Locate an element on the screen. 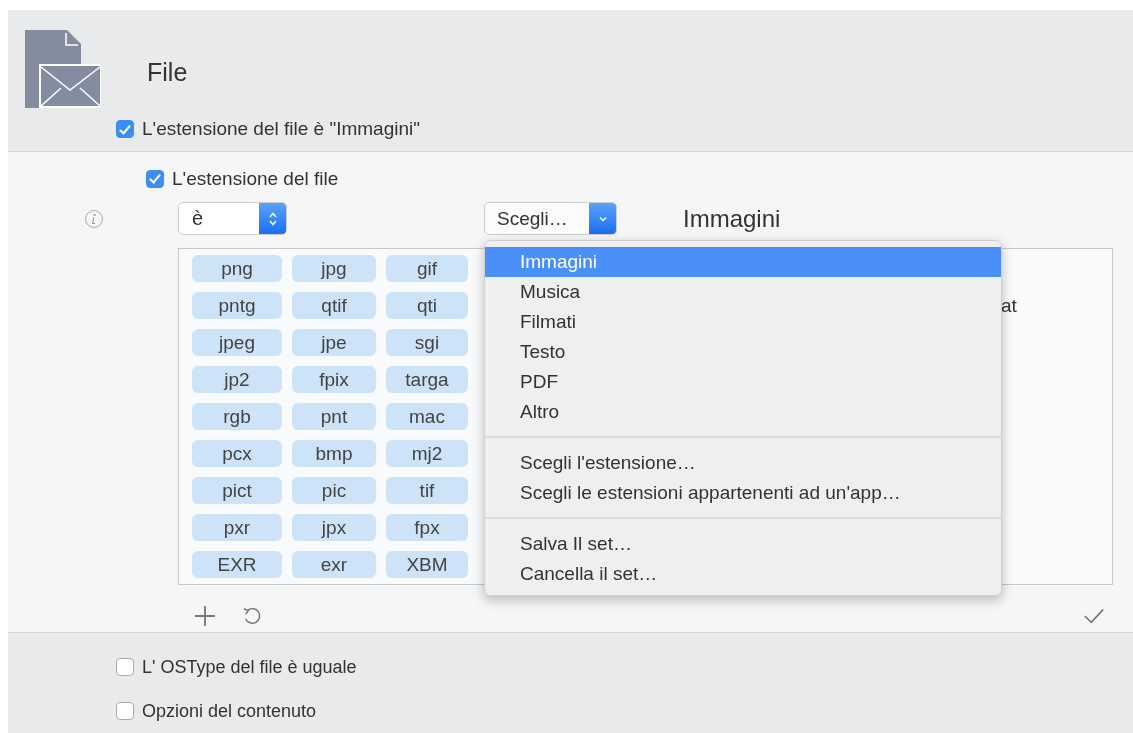 Image resolution: width=1133 pixels, height=733 pixels. extension-tag: fpix is located at coordinates (334, 379).